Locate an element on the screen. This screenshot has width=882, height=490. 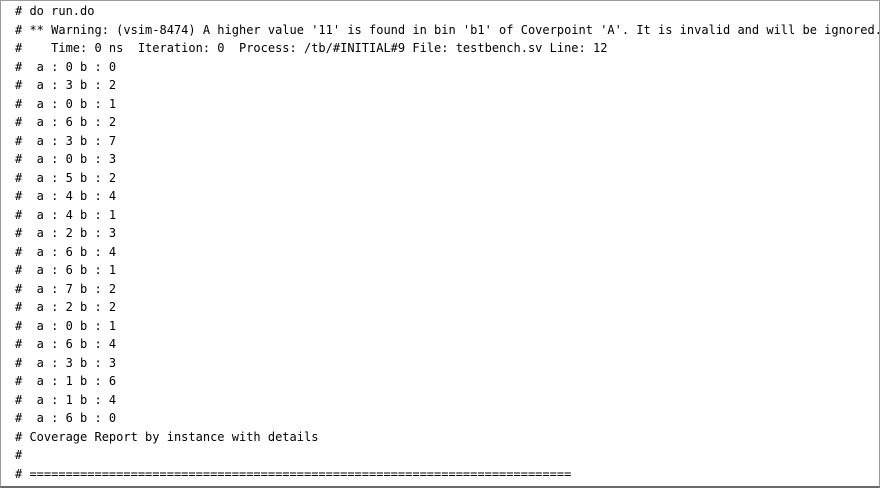
transcript-line: # a : 4 b : 4 is located at coordinates (66, 196).